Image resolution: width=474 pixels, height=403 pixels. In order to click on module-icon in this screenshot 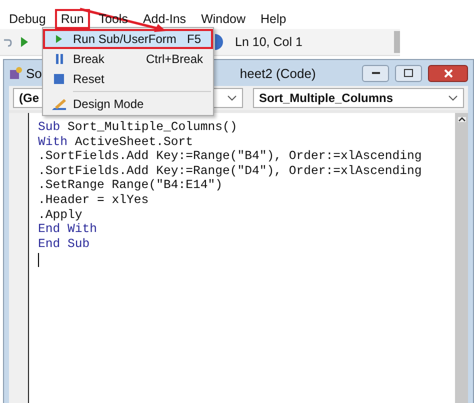, I will do `click(16, 73)`.